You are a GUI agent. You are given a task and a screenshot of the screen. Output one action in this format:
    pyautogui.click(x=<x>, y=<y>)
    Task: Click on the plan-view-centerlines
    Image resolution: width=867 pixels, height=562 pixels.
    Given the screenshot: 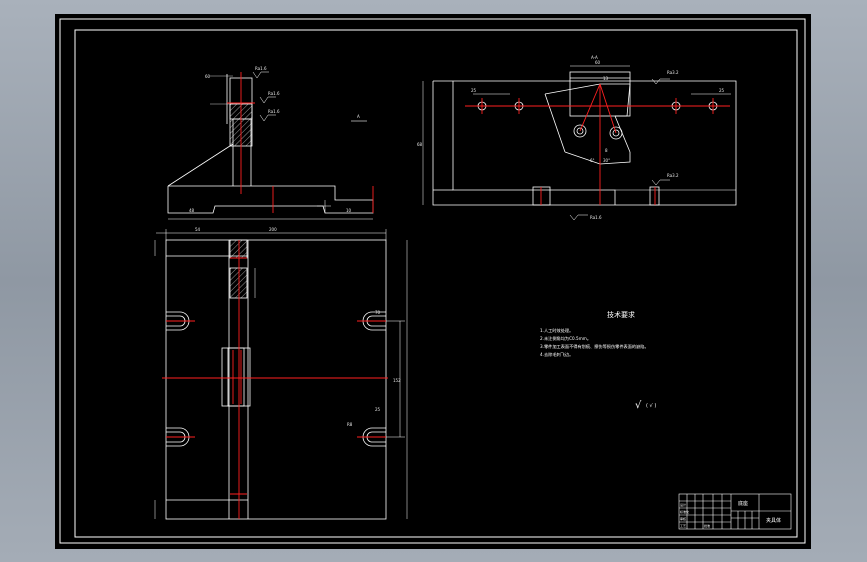 What is the action you would take?
    pyautogui.click(x=275, y=379)
    